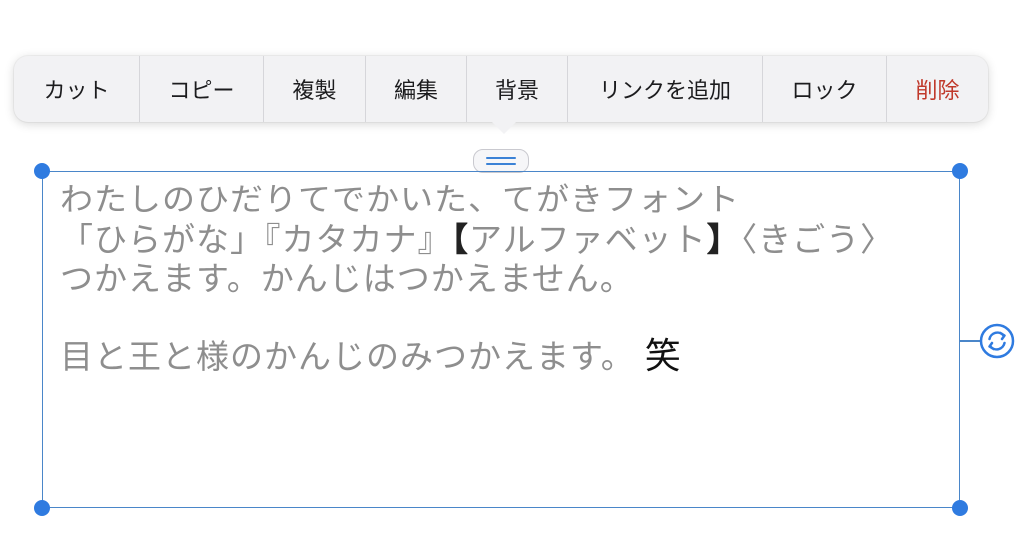 The width and height of the screenshot is (1024, 560). I want to click on menu-item-lock: ロック, so click(825, 89).